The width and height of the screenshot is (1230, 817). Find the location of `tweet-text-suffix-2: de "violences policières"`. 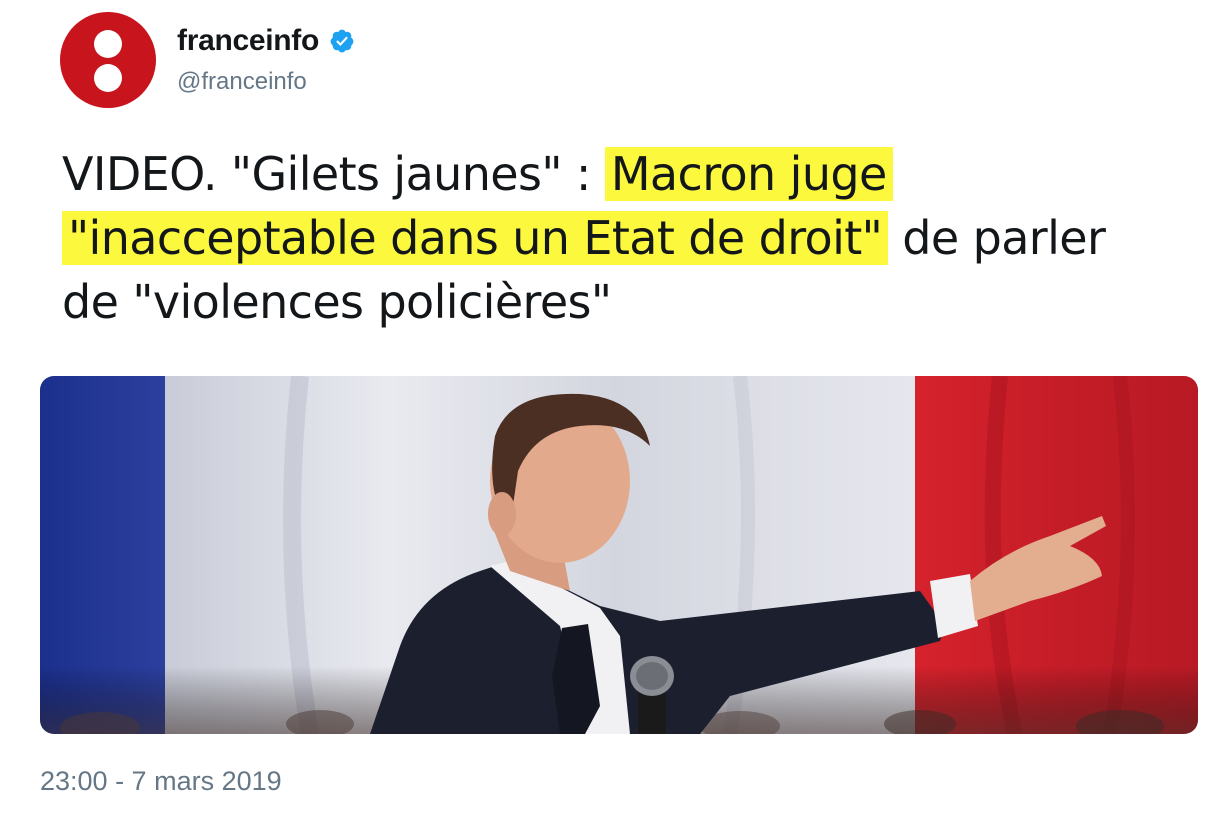

tweet-text-suffix-2: de "violences policières" is located at coordinates (337, 302).